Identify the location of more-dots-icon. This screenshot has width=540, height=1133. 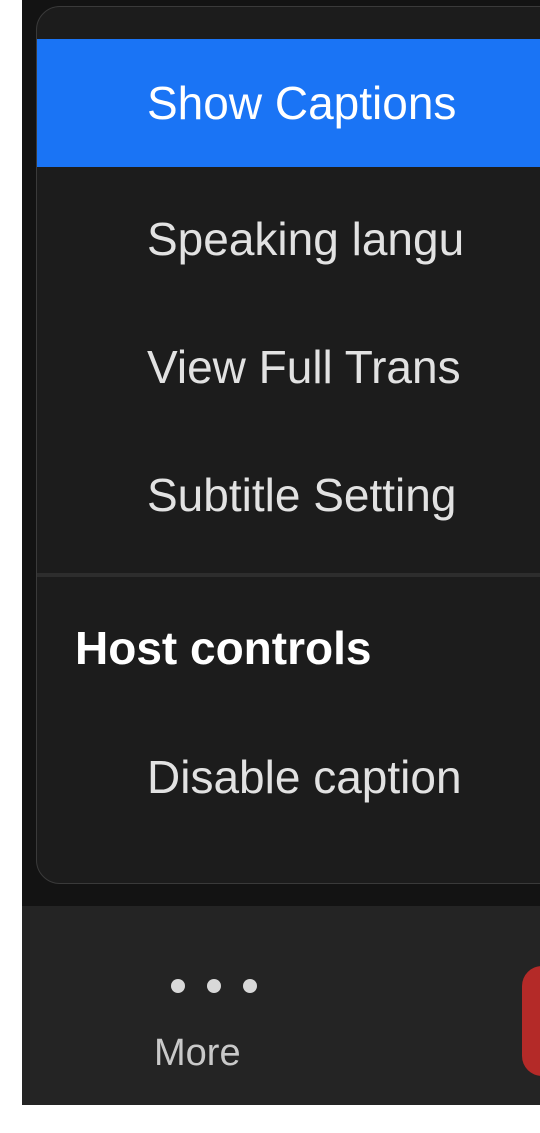
(214, 986).